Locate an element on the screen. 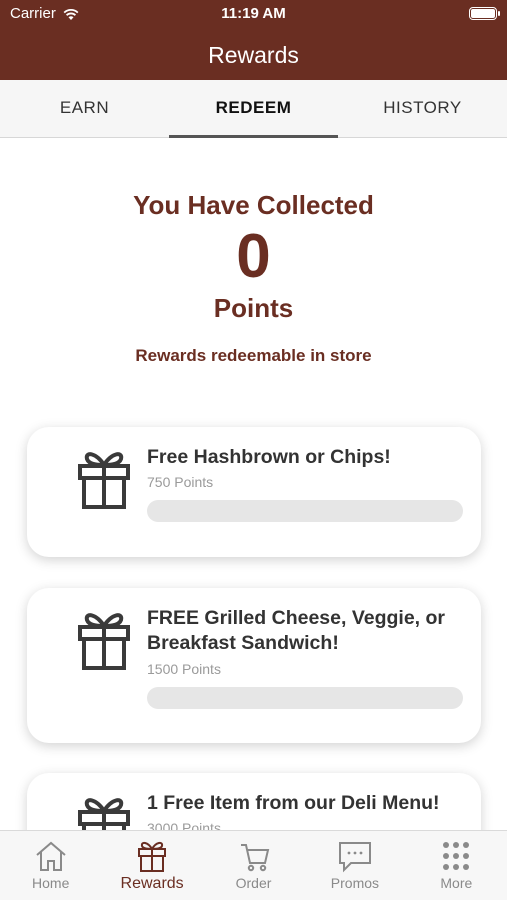 The width and height of the screenshot is (507, 900). cart-icon is located at coordinates (254, 858).